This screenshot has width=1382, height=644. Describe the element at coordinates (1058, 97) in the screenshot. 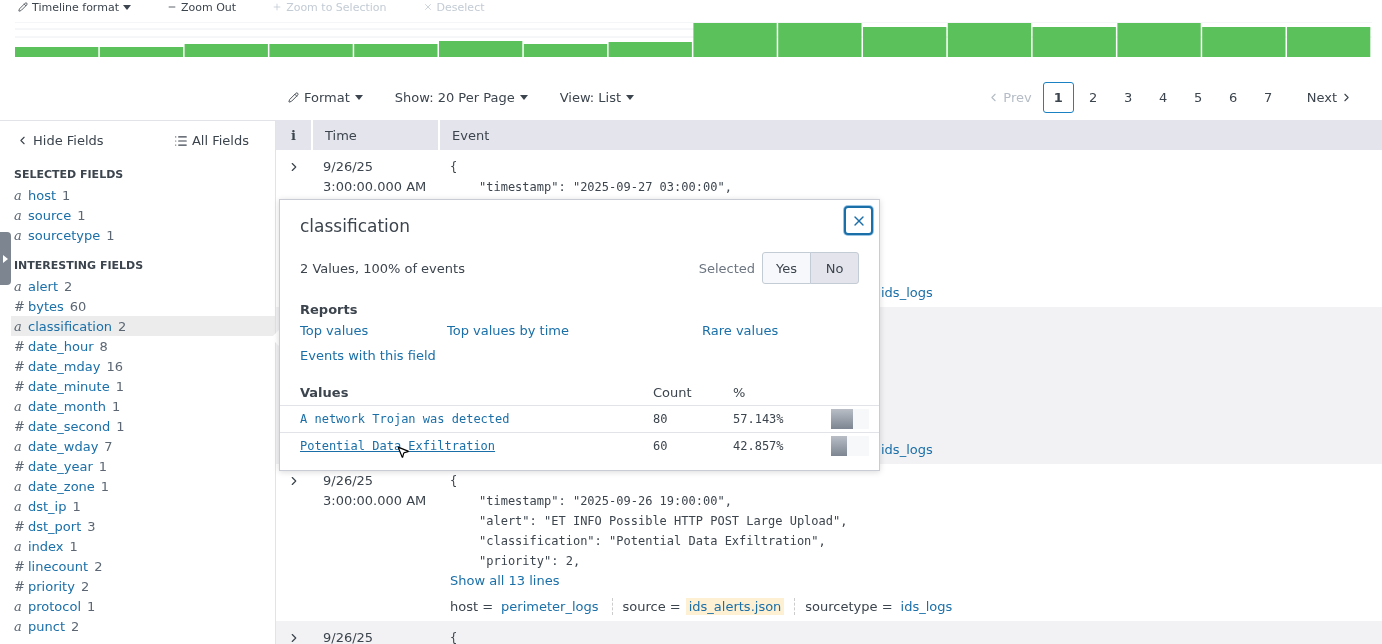

I see `page-button: 1` at that location.